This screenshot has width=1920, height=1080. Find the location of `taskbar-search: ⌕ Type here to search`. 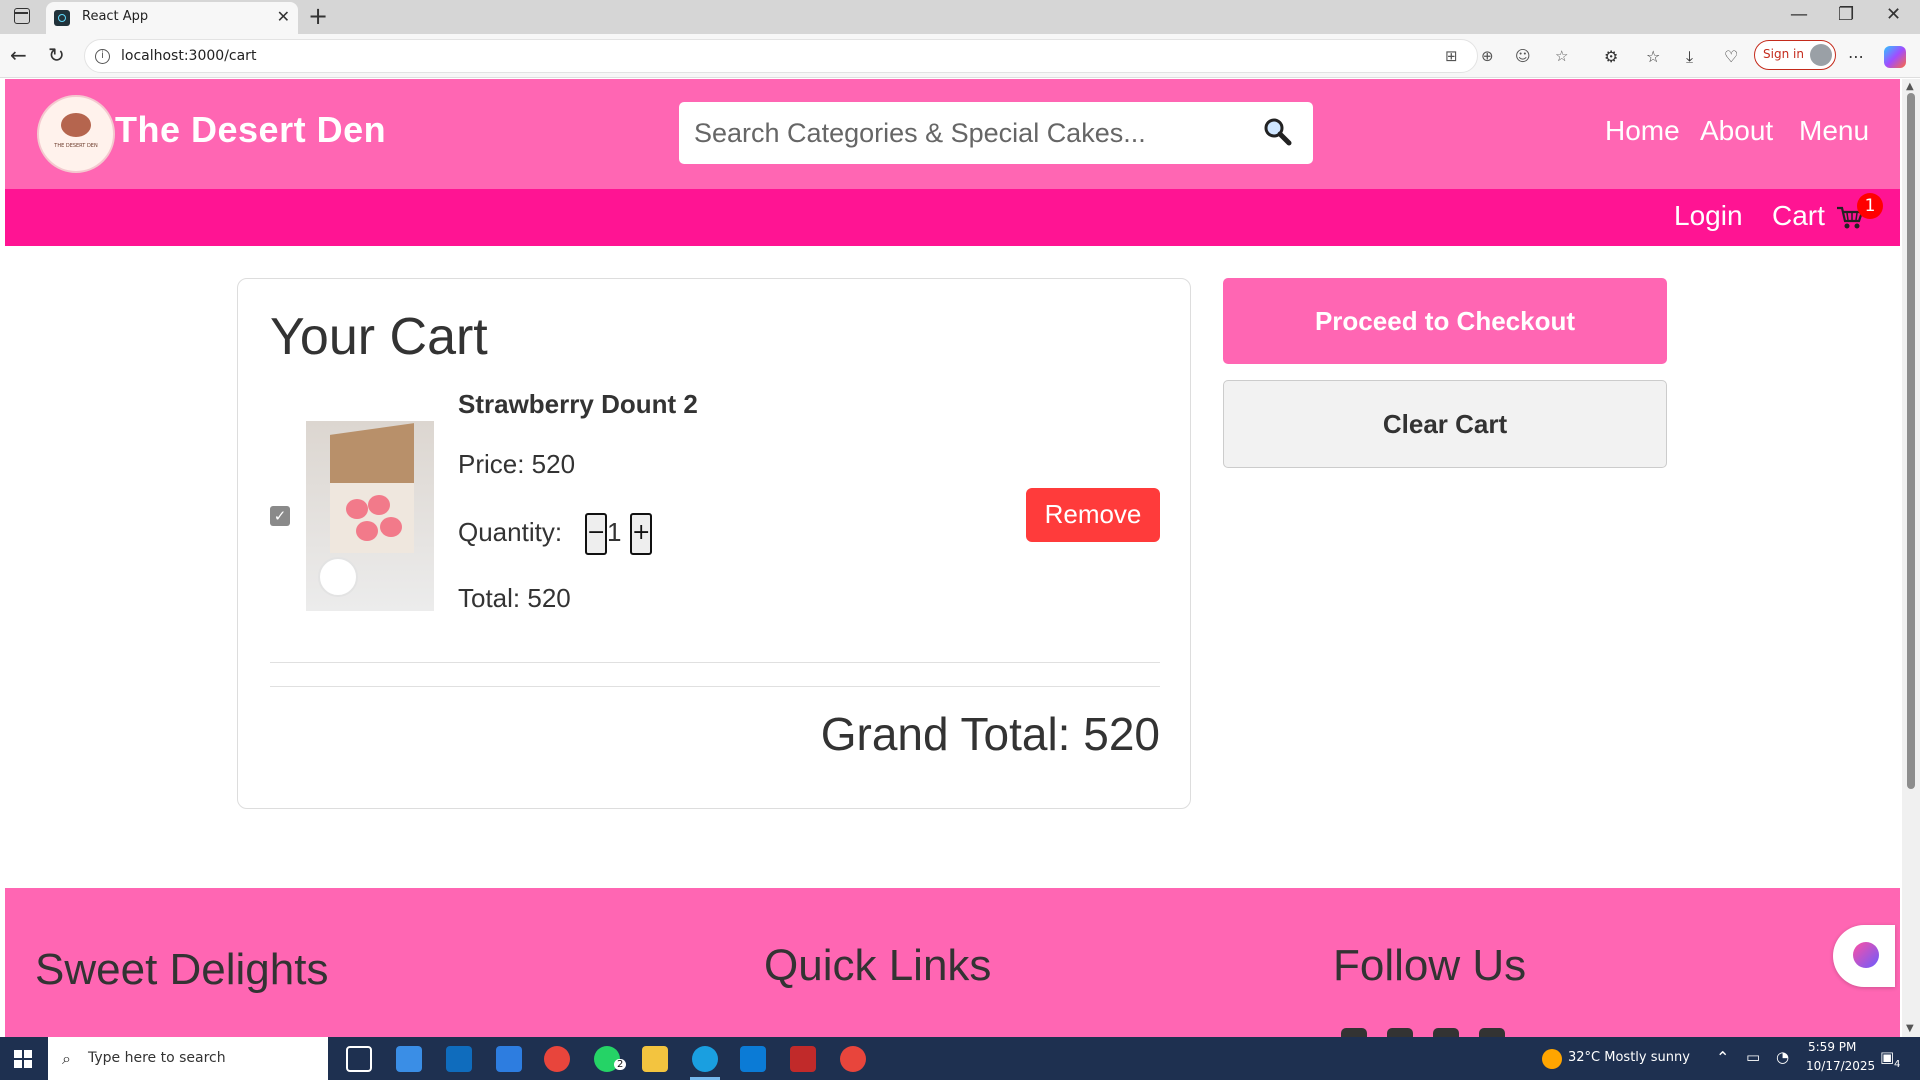

taskbar-search: ⌕ Type here to search is located at coordinates (188, 1058).